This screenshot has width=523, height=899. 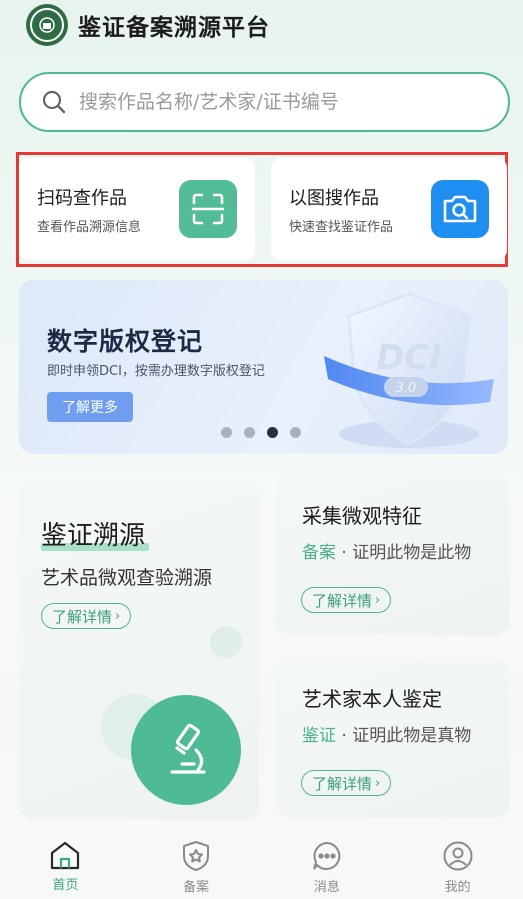 I want to click on nav-label-home: 首页, so click(x=65, y=885).